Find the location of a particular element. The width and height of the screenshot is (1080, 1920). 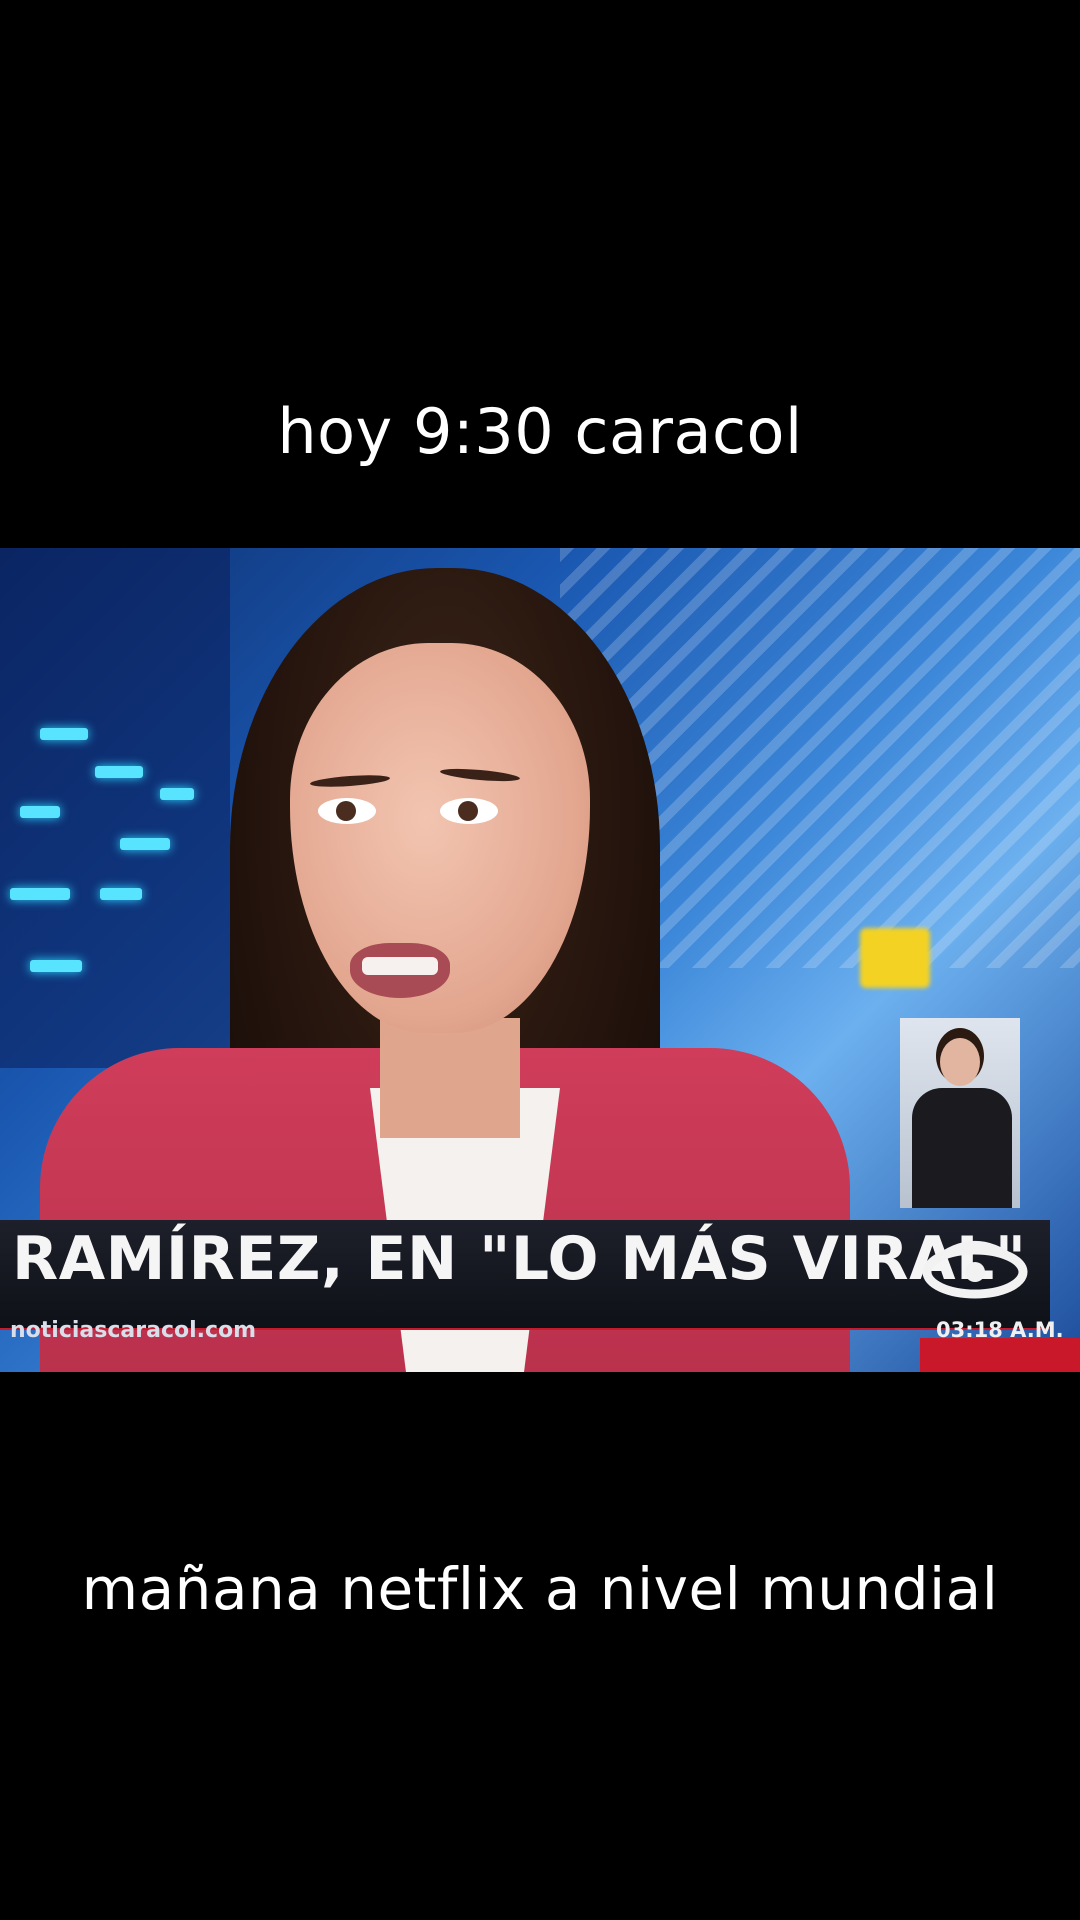

sign-language-interpreter is located at coordinates (960, 1113).